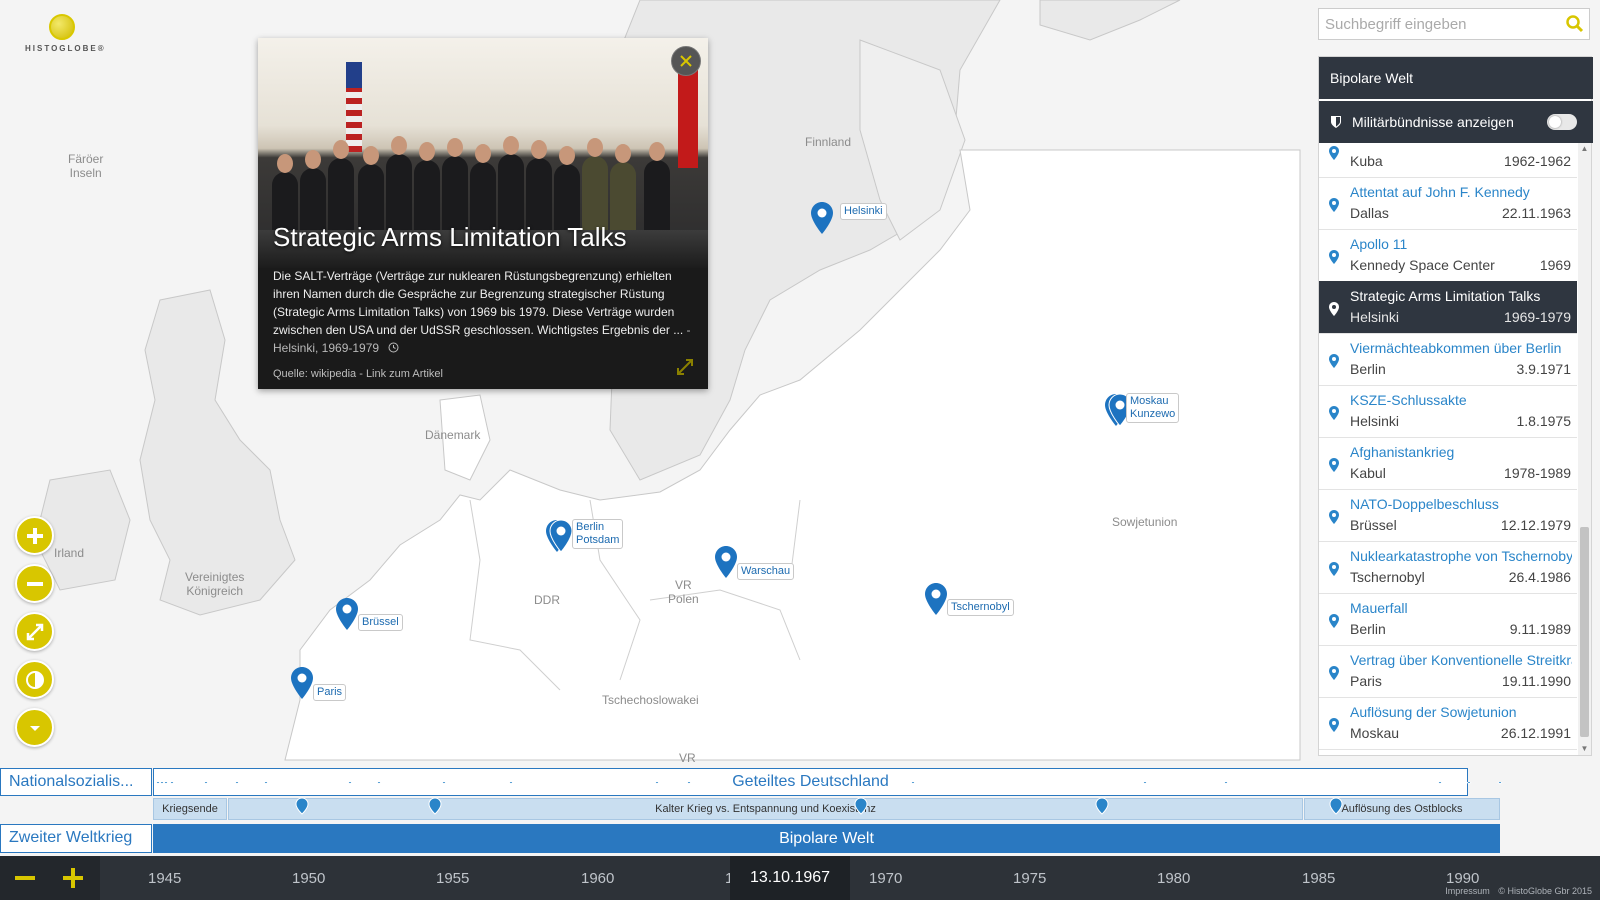 The image size is (1600, 900). I want to click on search-input, so click(1439, 24).